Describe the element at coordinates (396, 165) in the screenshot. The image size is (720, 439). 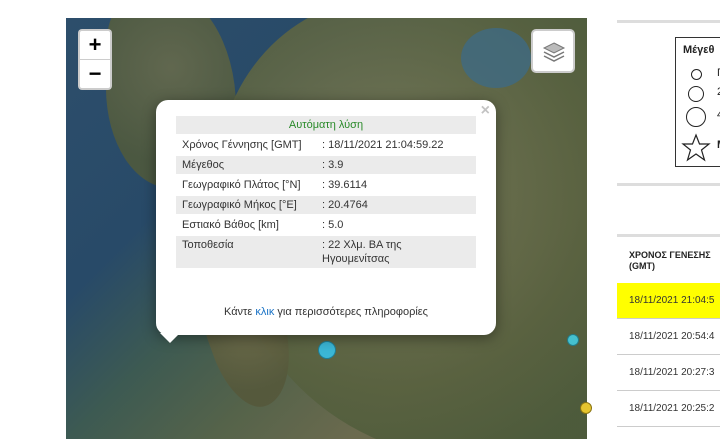
I see `info-value: : 3.9` at that location.